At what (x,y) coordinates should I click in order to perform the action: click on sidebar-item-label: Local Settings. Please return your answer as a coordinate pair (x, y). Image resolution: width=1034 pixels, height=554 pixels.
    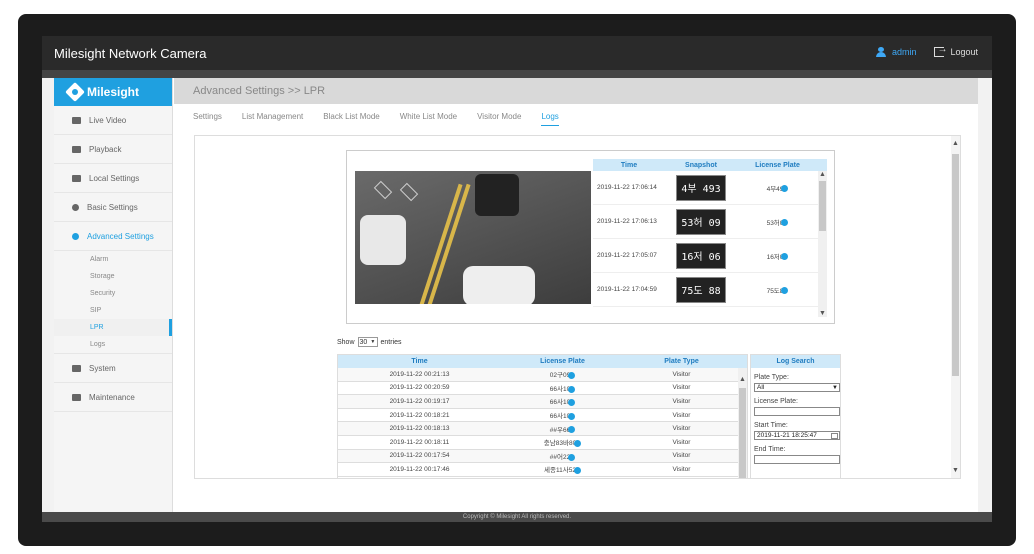
    Looking at the image, I should click on (114, 178).